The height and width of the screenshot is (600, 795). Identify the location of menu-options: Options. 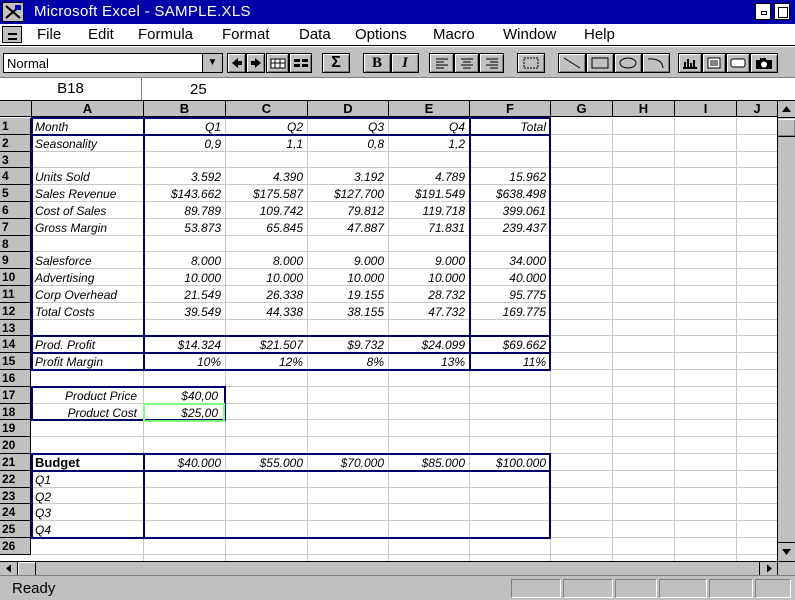
(381, 34).